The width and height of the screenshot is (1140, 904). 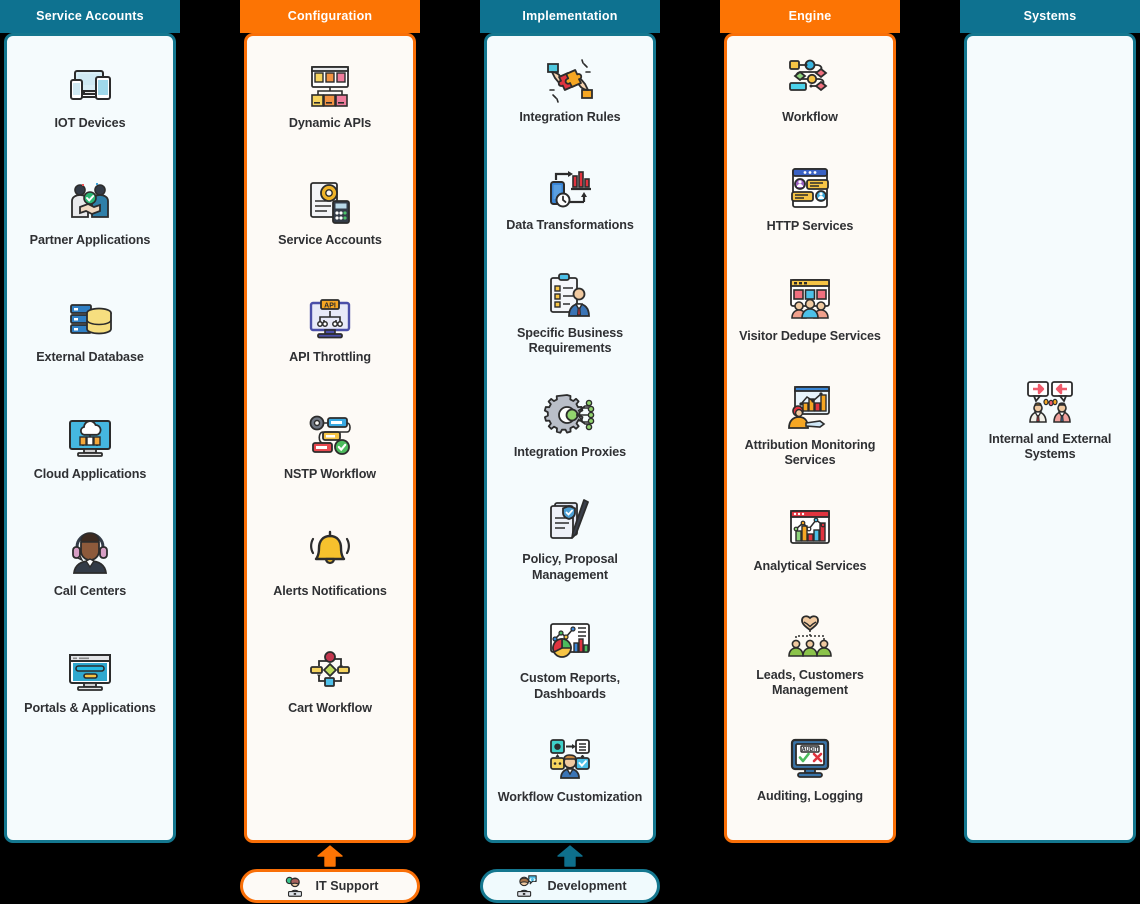 I want to click on node-workflow: Workflow, so click(x=810, y=106).